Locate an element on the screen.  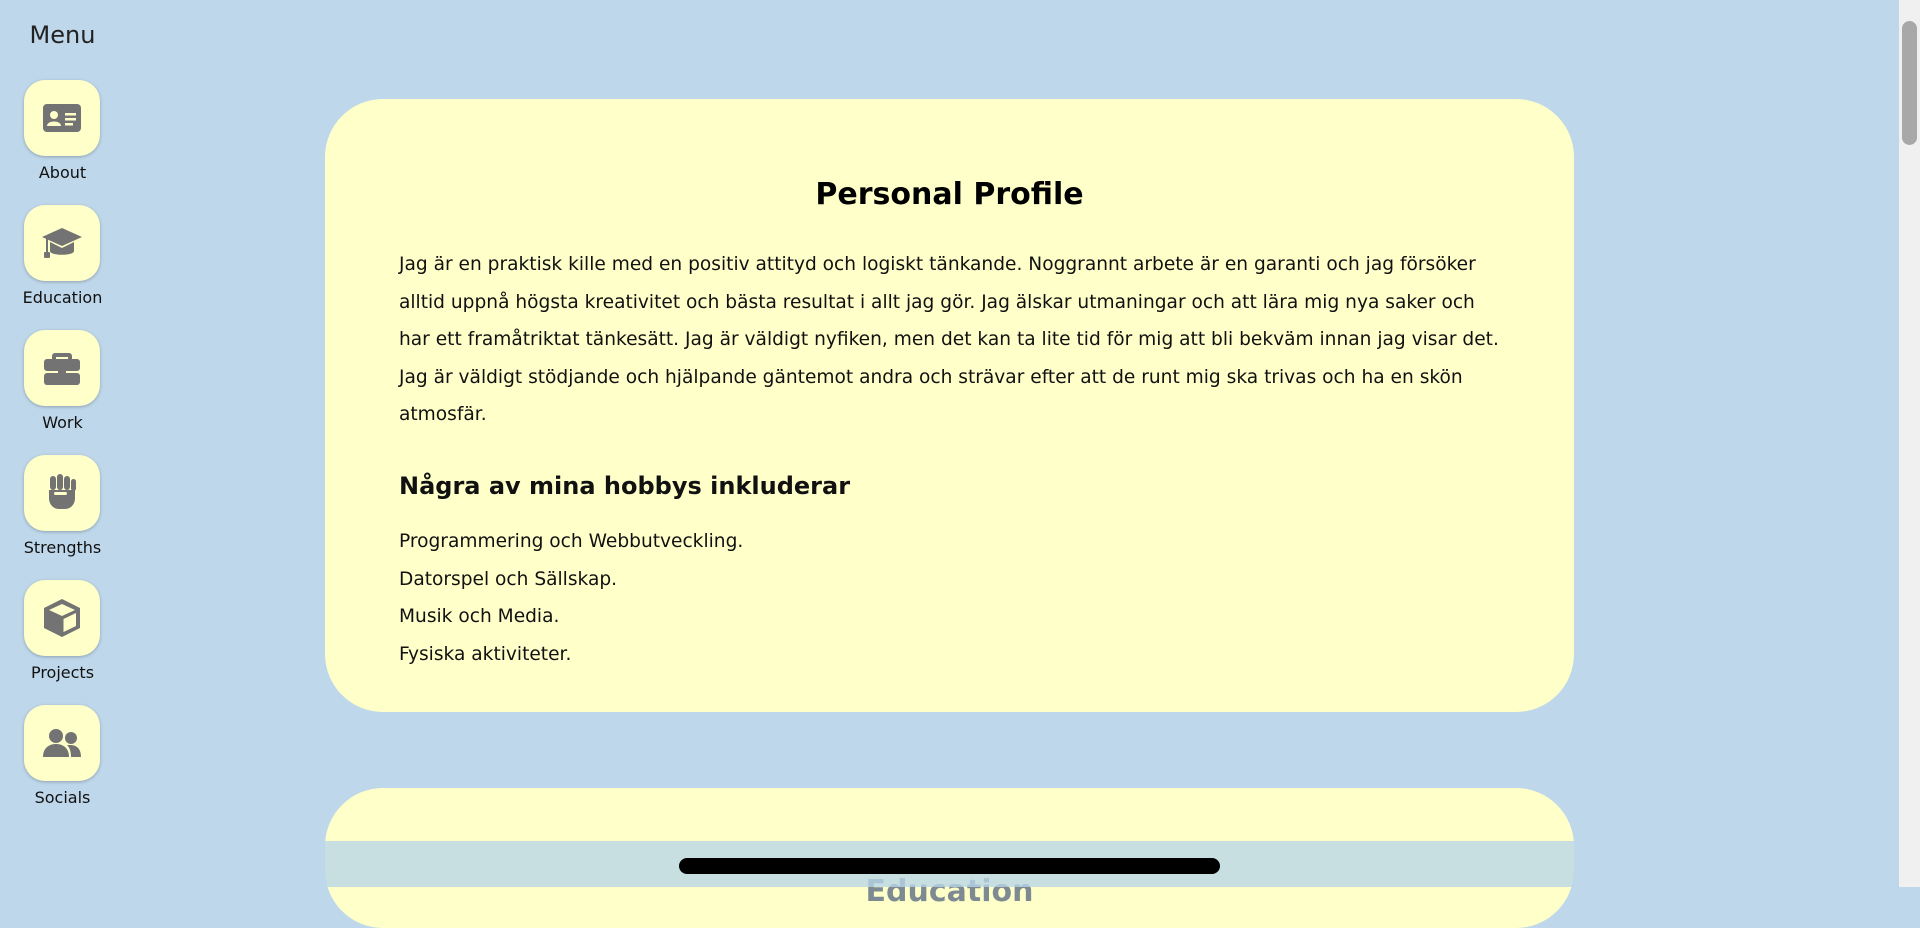
id-card-icon is located at coordinates (62, 118).